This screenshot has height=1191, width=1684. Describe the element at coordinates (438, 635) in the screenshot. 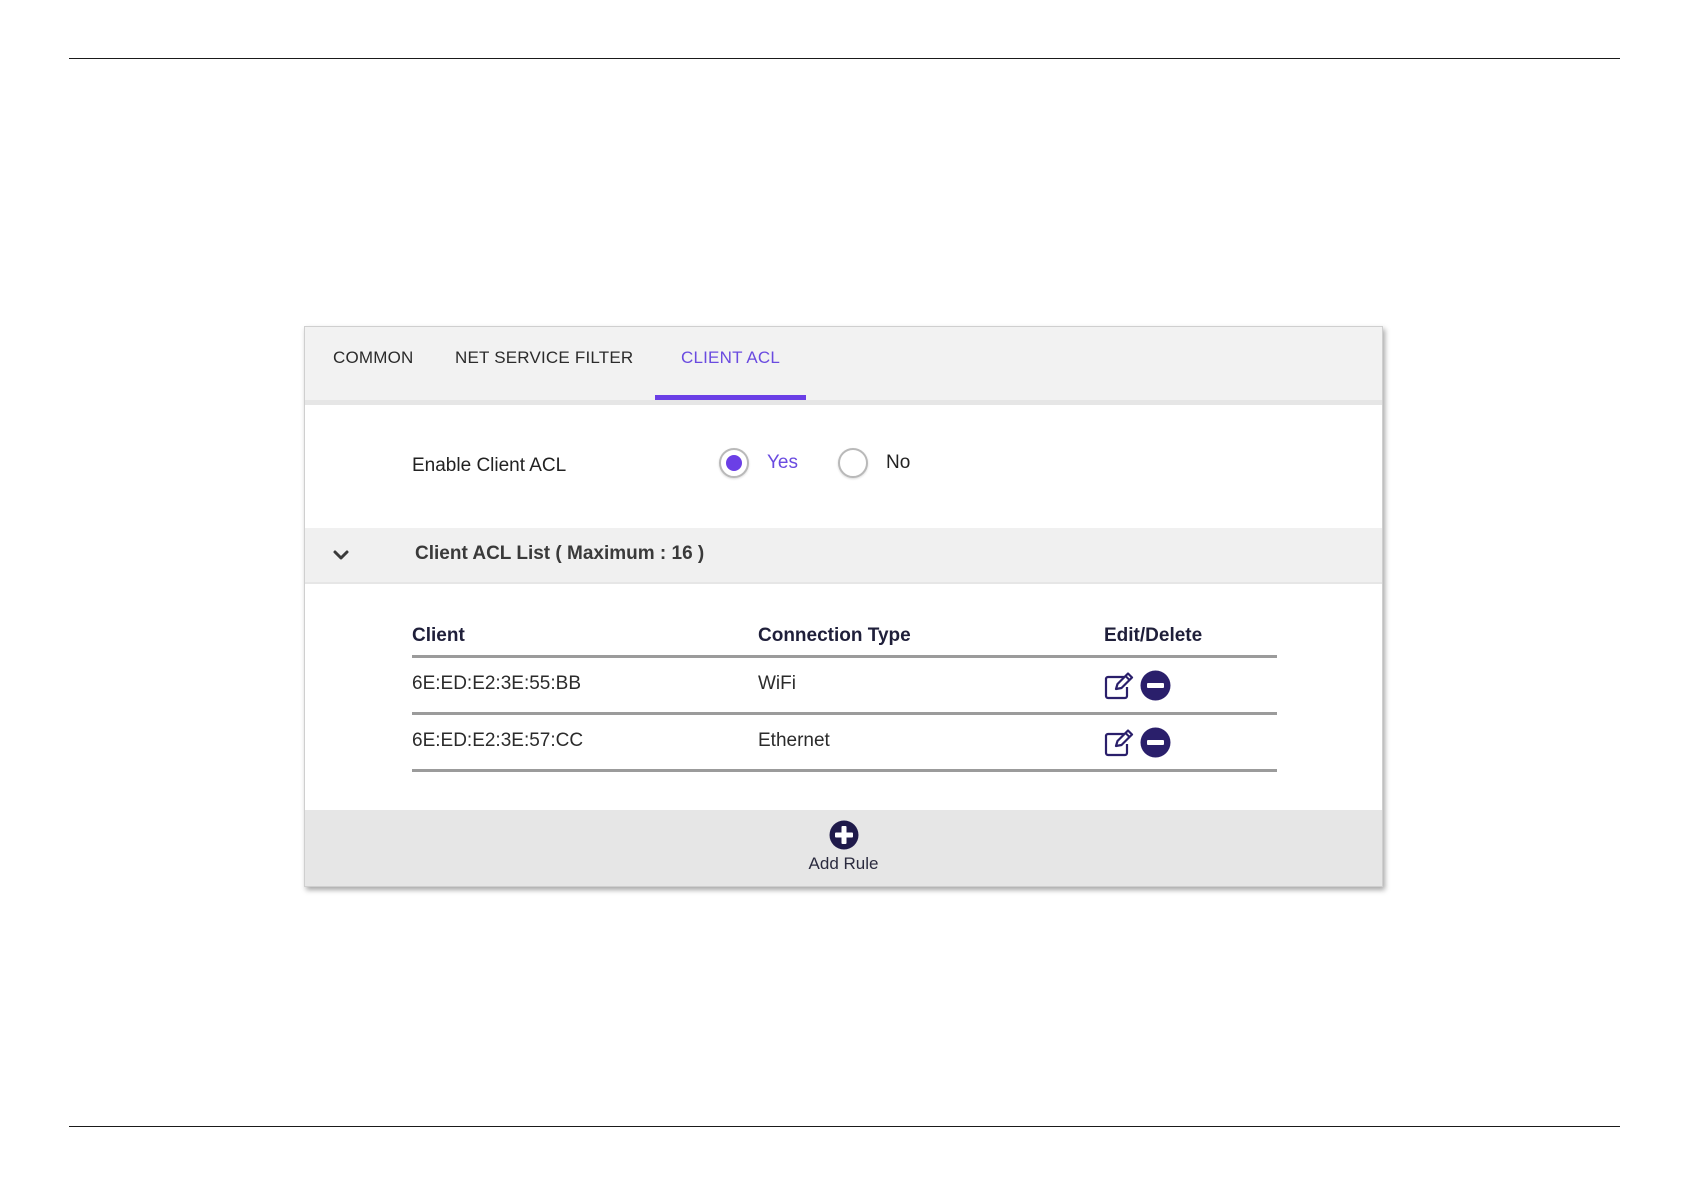

I see `header-client: Client` at that location.